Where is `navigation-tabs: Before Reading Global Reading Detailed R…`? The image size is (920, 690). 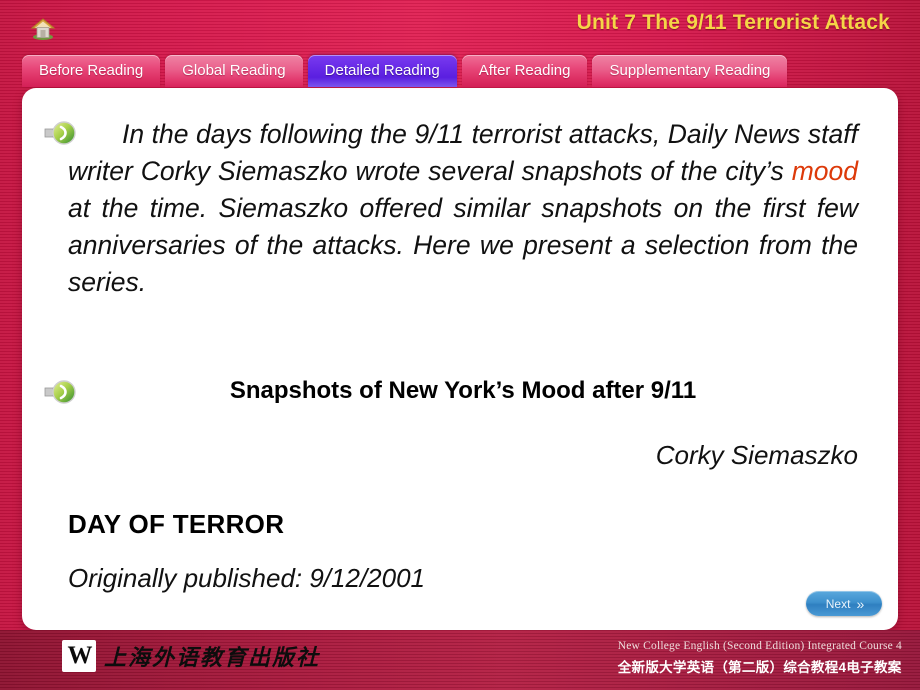 navigation-tabs: Before Reading Global Reading Detailed R… is located at coordinates (405, 71).